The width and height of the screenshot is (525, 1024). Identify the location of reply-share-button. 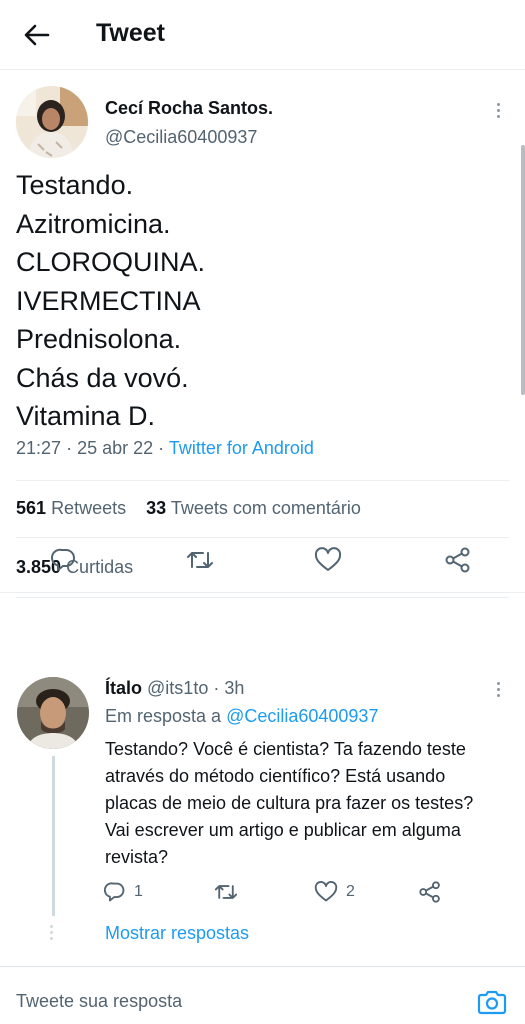
(430, 892).